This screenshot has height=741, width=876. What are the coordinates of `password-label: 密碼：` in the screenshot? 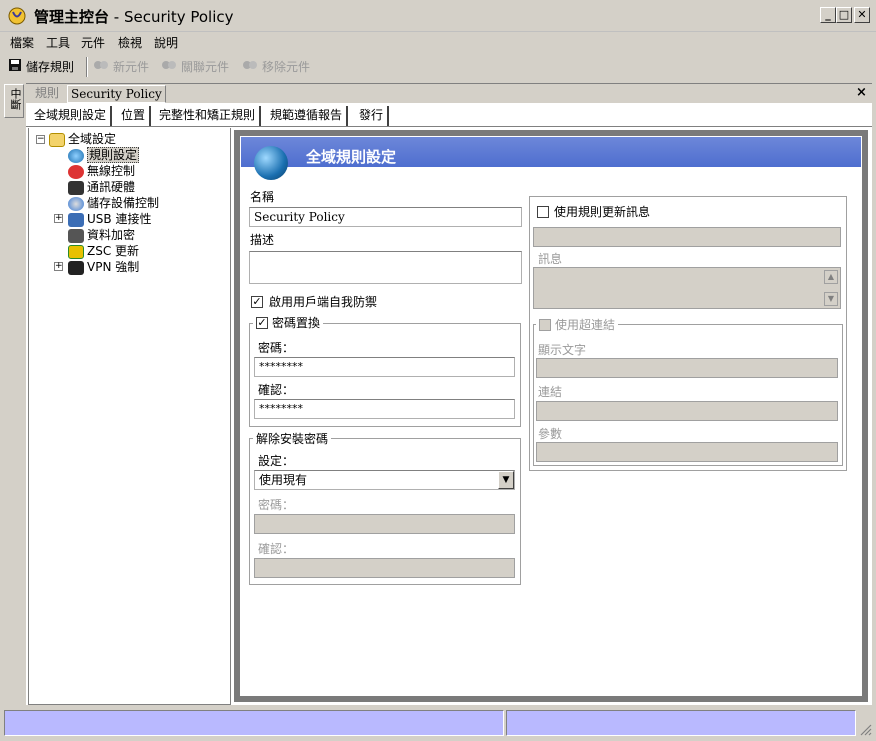 It's located at (276, 348).